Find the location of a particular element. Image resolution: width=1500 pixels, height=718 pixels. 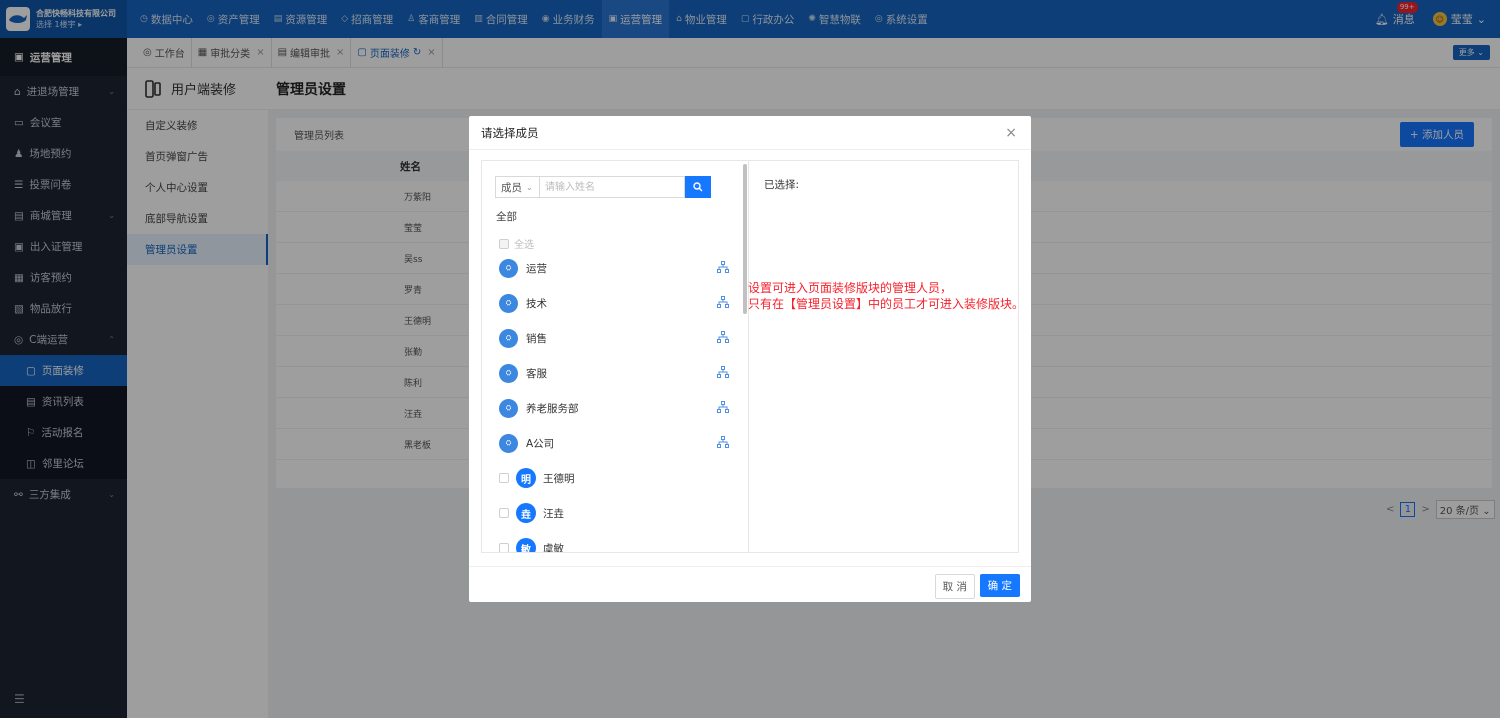

member-avatar: 垚 is located at coordinates (526, 513).